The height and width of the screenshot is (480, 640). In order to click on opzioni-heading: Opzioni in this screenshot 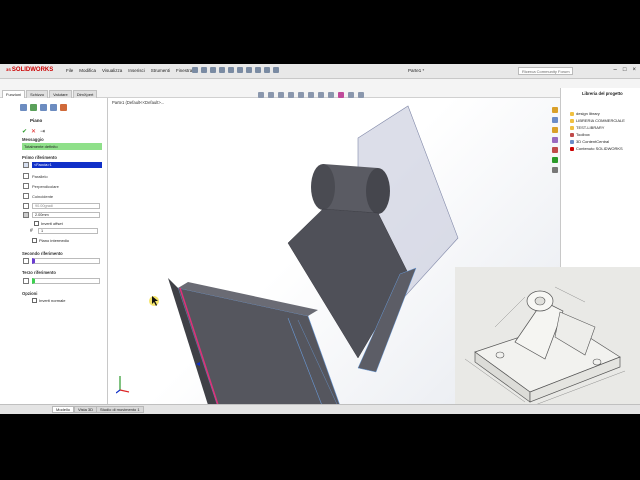, I will do `click(29, 293)`.